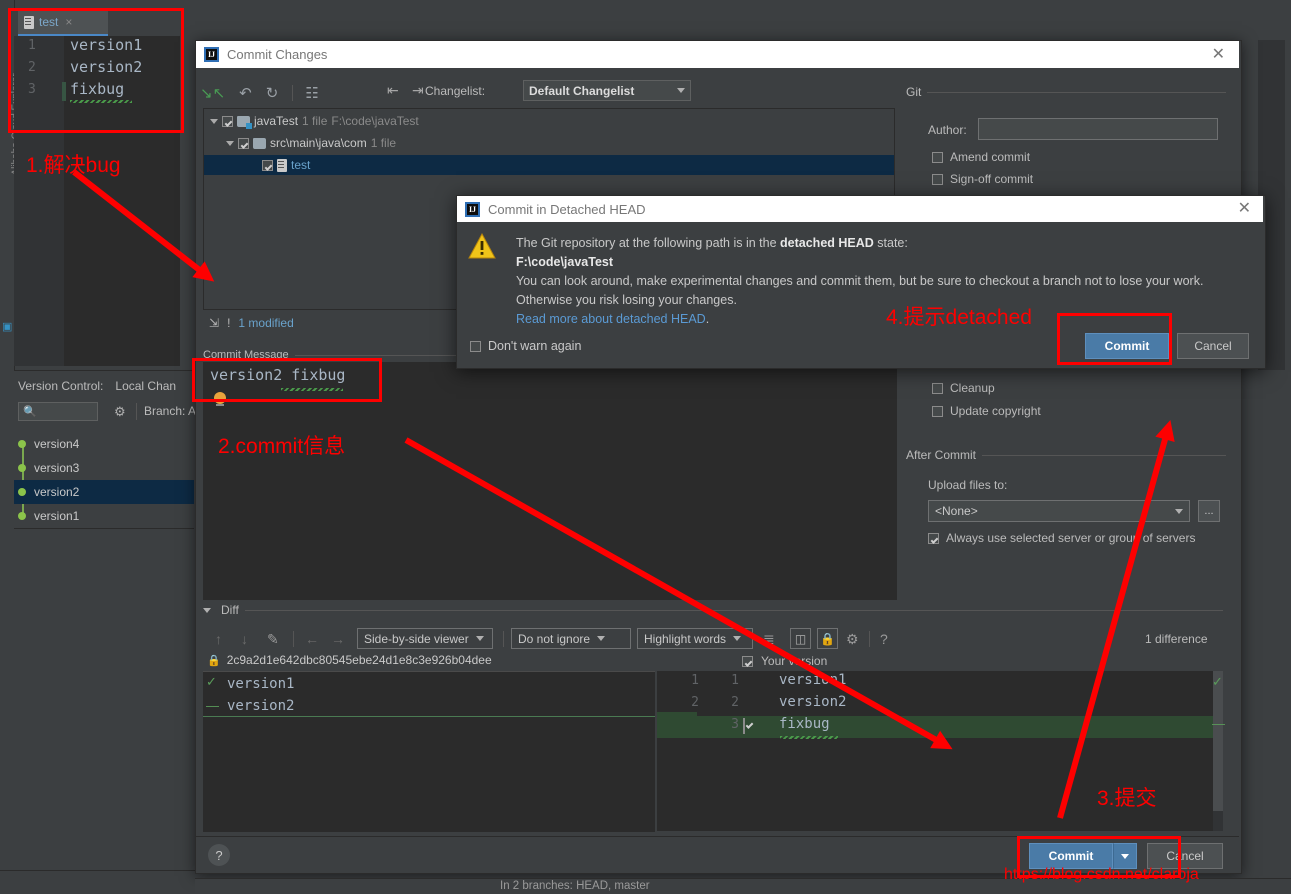 This screenshot has height=894, width=1291. What do you see at coordinates (549, 121) in the screenshot?
I see `table-row: javaTest 1 file F:\code\javaTest` at bounding box center [549, 121].